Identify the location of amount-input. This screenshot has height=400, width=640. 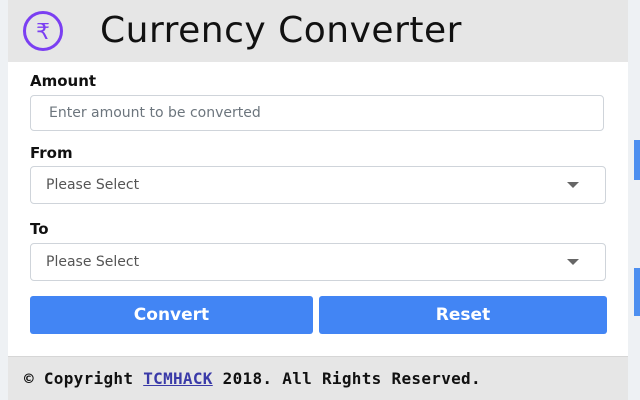
(317, 113).